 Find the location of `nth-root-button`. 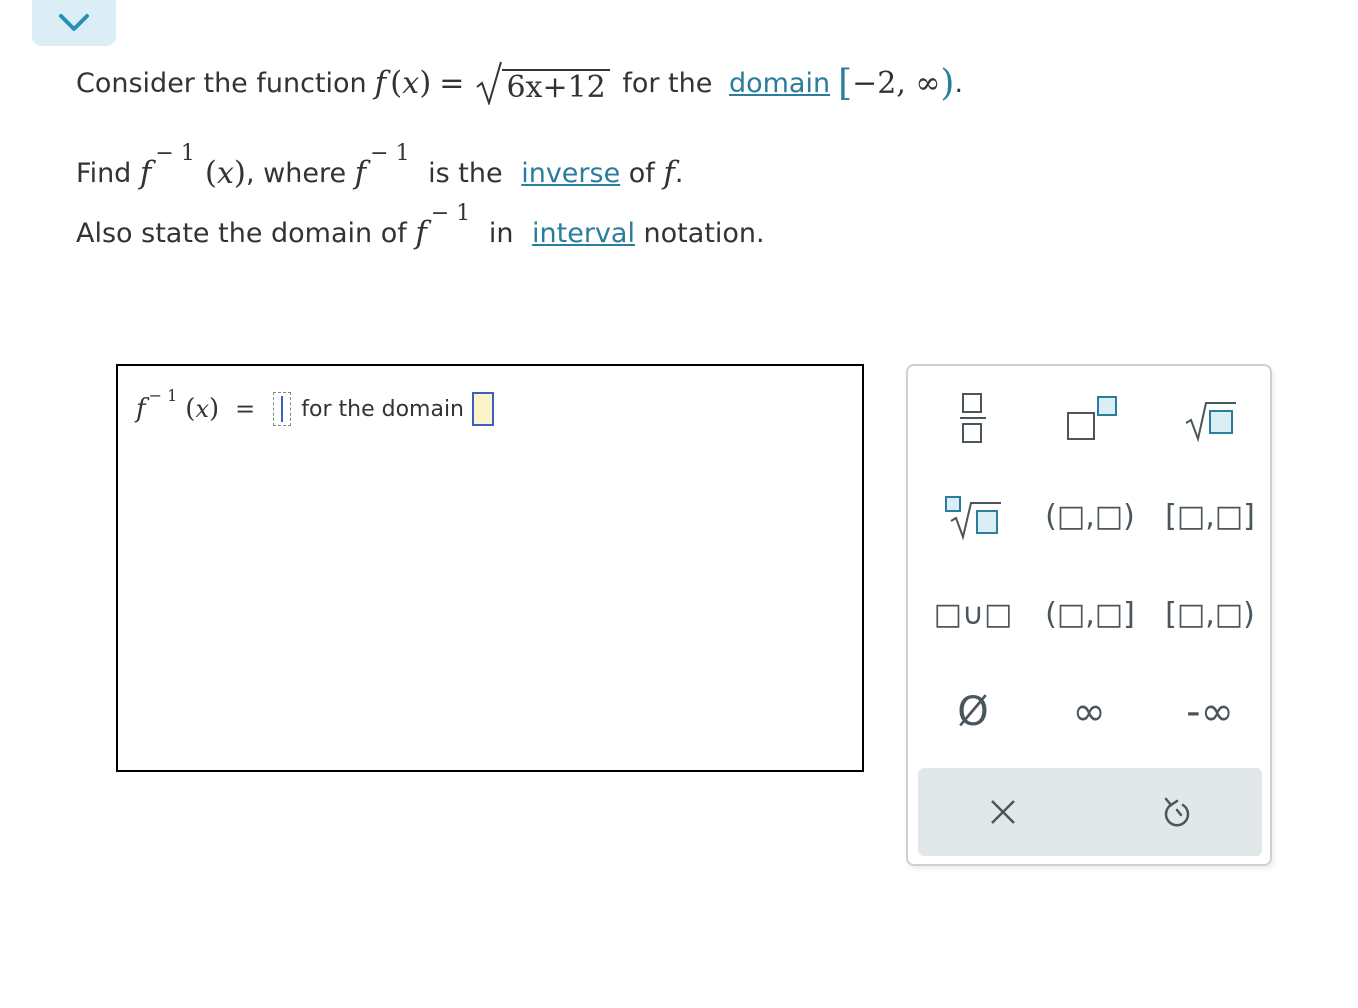

nth-root-button is located at coordinates (973, 516).